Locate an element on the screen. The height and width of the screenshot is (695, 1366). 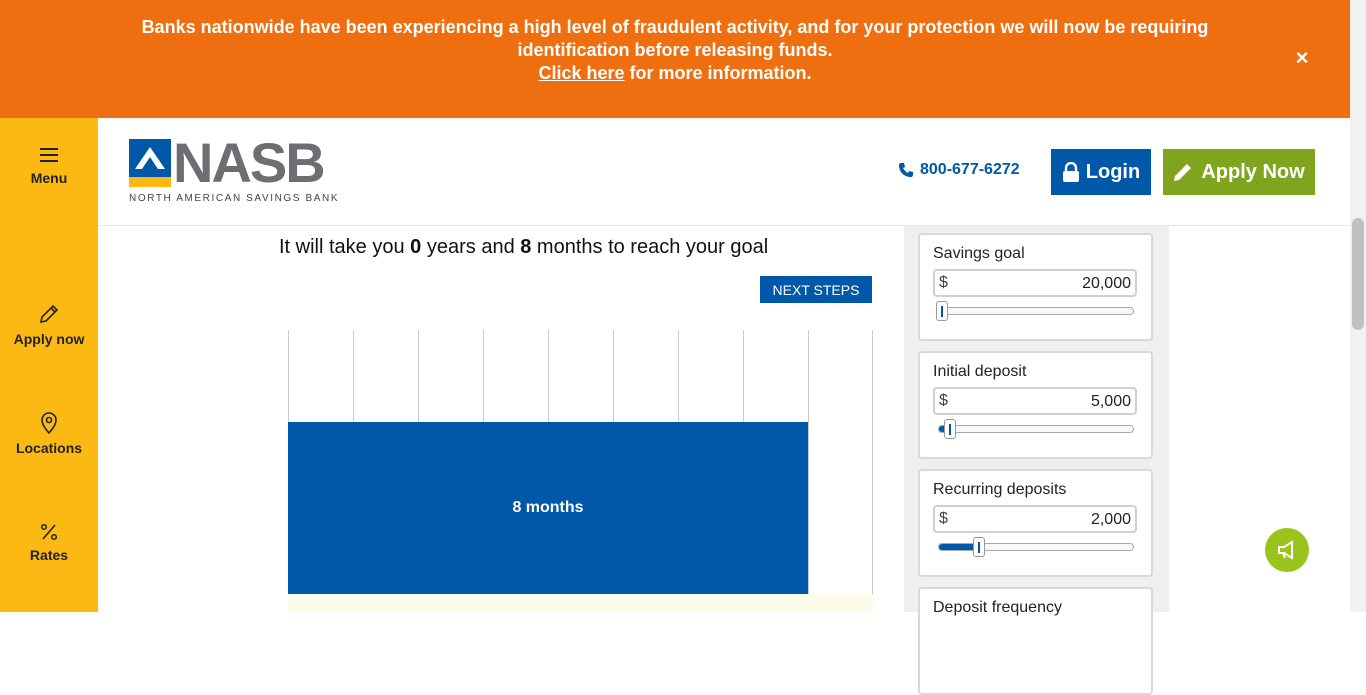
feedback-button is located at coordinates (1287, 550).